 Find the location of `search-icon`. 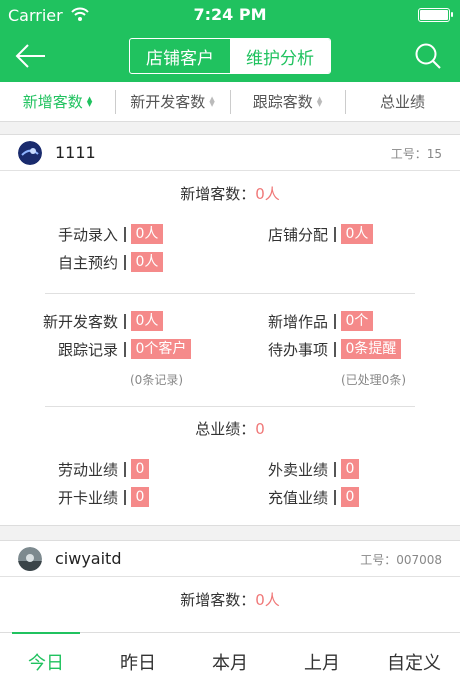

search-icon is located at coordinates (428, 56).